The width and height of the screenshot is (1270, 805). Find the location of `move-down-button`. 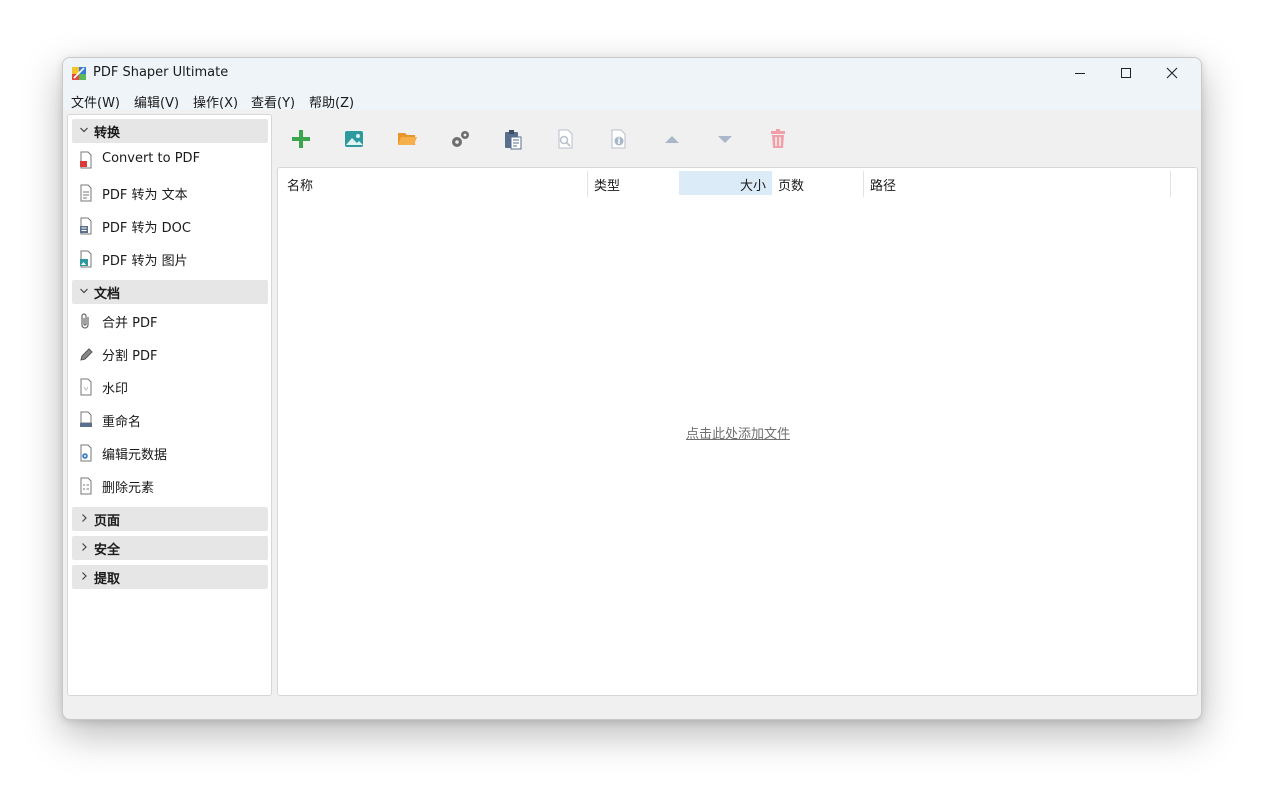

move-down-button is located at coordinates (725, 139).